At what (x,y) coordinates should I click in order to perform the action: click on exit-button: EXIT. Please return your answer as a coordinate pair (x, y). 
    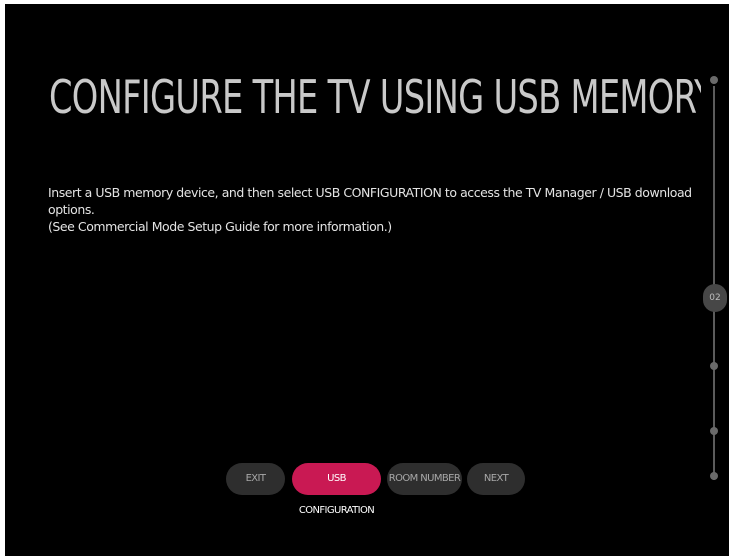
    Looking at the image, I should click on (255, 479).